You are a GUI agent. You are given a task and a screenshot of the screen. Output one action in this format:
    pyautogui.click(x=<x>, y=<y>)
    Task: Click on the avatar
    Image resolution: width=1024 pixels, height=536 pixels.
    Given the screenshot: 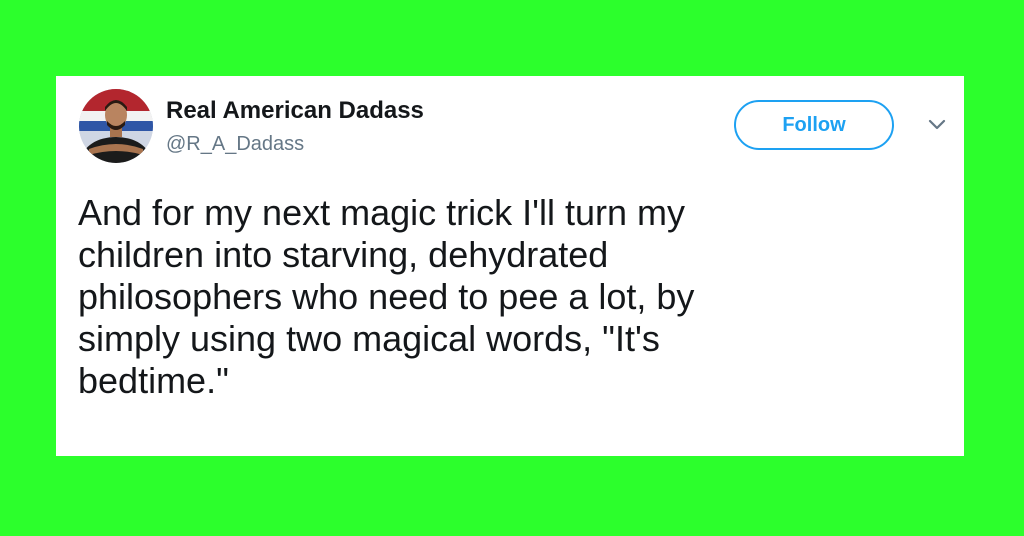 What is the action you would take?
    pyautogui.click(x=116, y=126)
    